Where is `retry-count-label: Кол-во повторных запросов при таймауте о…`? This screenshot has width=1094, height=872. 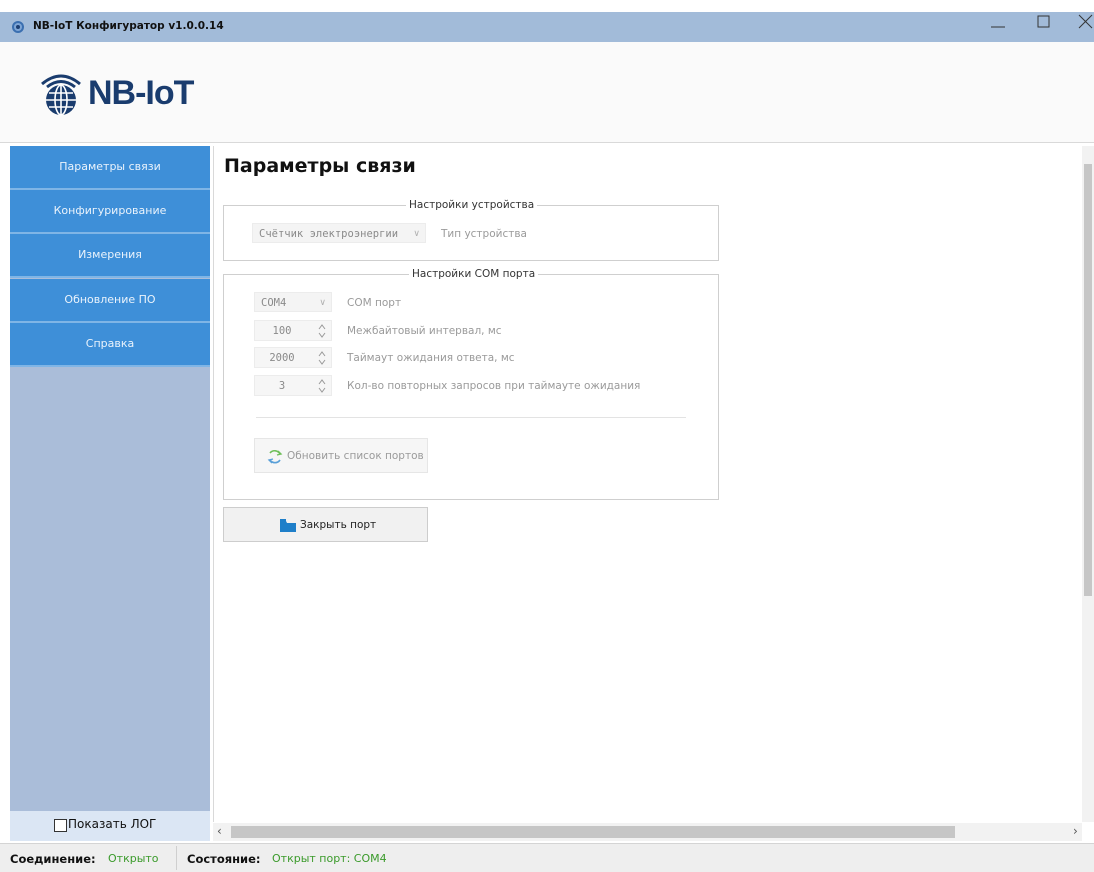
retry-count-label: Кол-во повторных запросов при таймауте о… is located at coordinates (494, 386).